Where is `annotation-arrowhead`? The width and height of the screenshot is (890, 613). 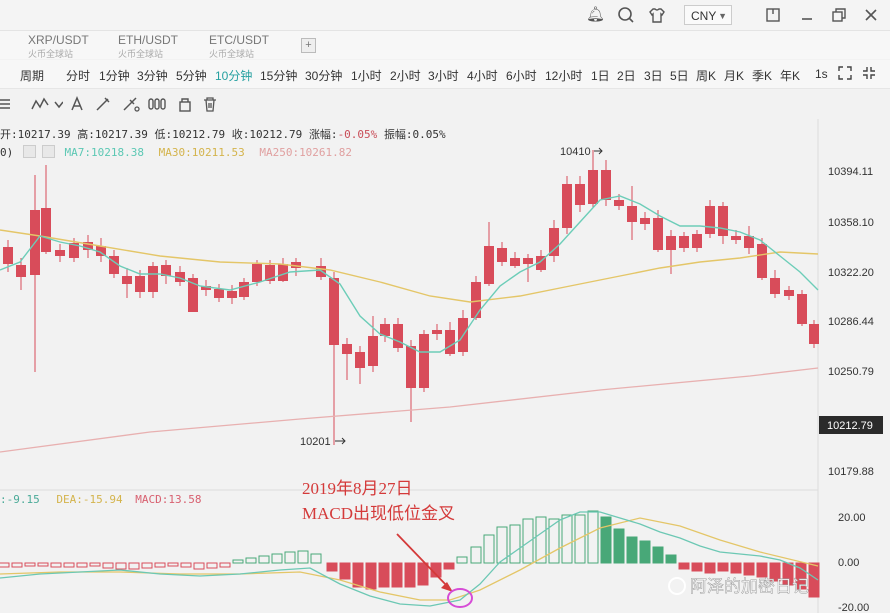
annotation-arrowhead is located at coordinates (447, 587).